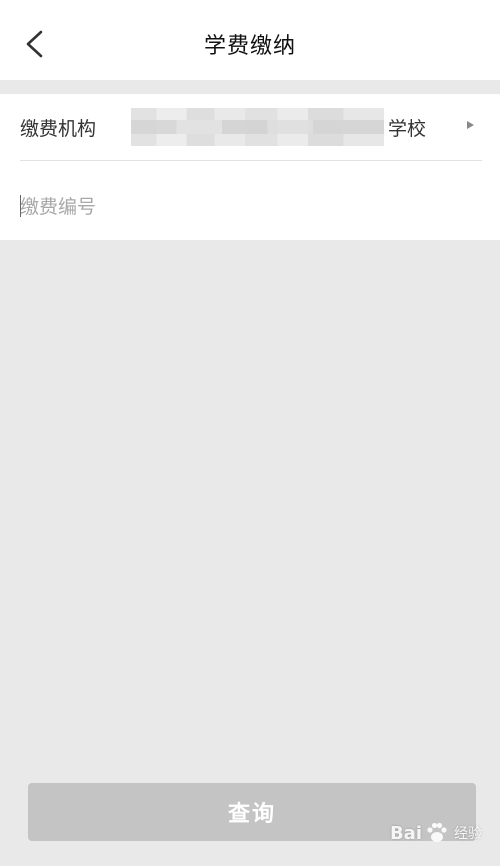 The image size is (500, 866). What do you see at coordinates (251, 160) in the screenshot?
I see `row-divider` at bounding box center [251, 160].